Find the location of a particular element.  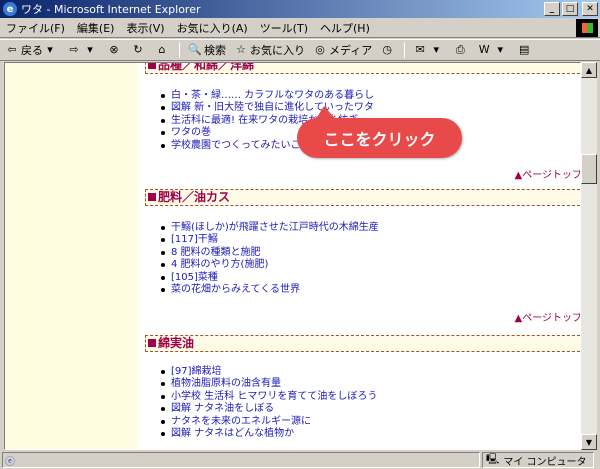

computer-icon: 🖳 is located at coordinates (493, 459).